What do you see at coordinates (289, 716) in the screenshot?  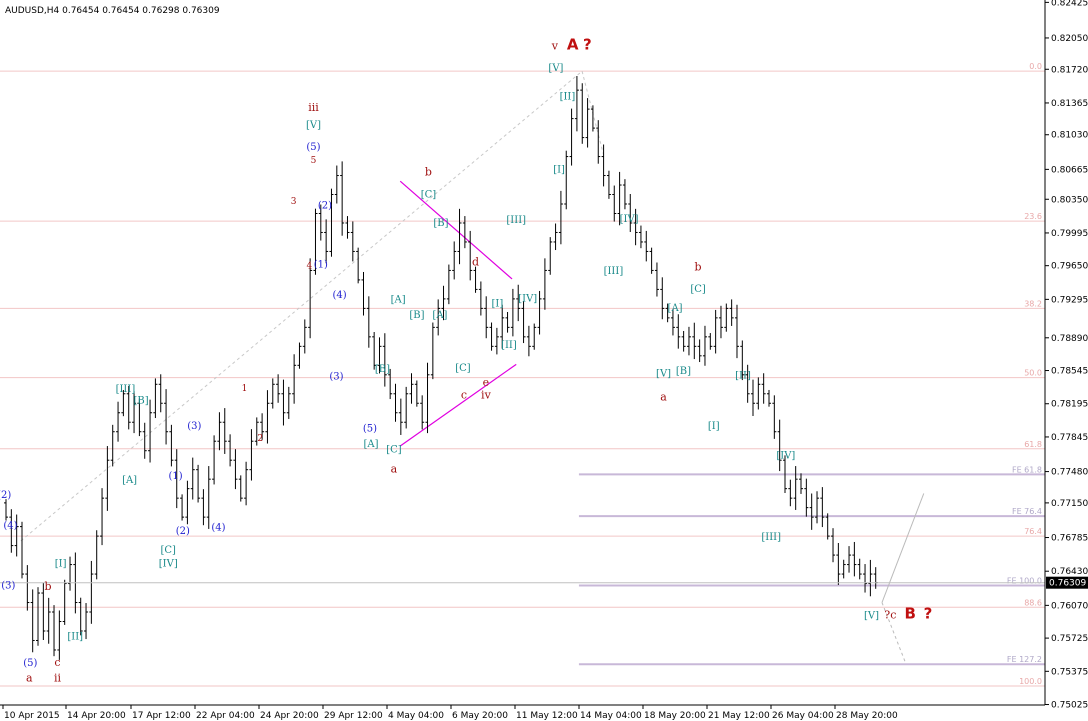 I see `time-tick-label: 24 Apr 20:00` at bounding box center [289, 716].